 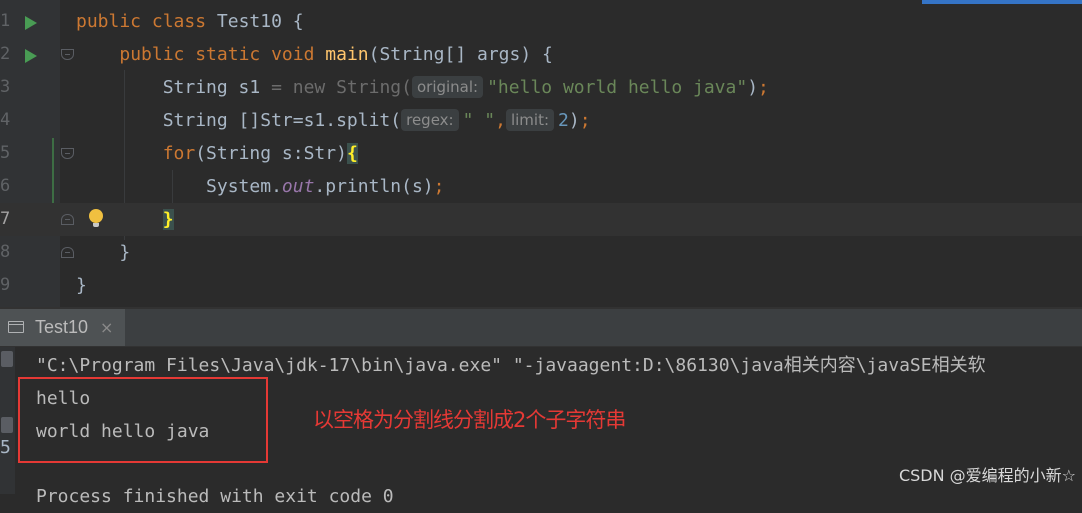 I want to click on console-exit-line: Process finished with exit code 0, so click(x=215, y=496).